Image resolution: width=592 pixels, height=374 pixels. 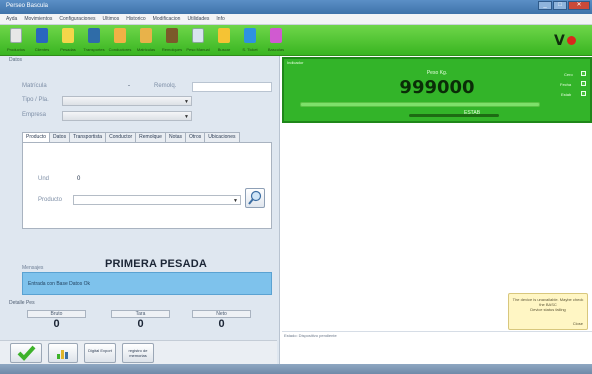 I want to click on producto-select: ▼, so click(x=157, y=200).